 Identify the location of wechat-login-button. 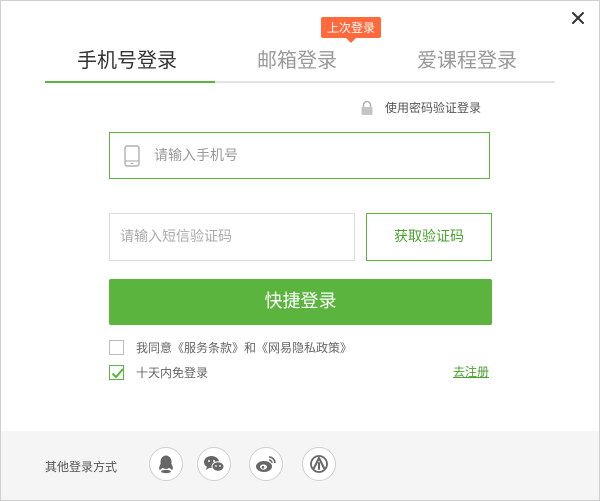
(214, 464).